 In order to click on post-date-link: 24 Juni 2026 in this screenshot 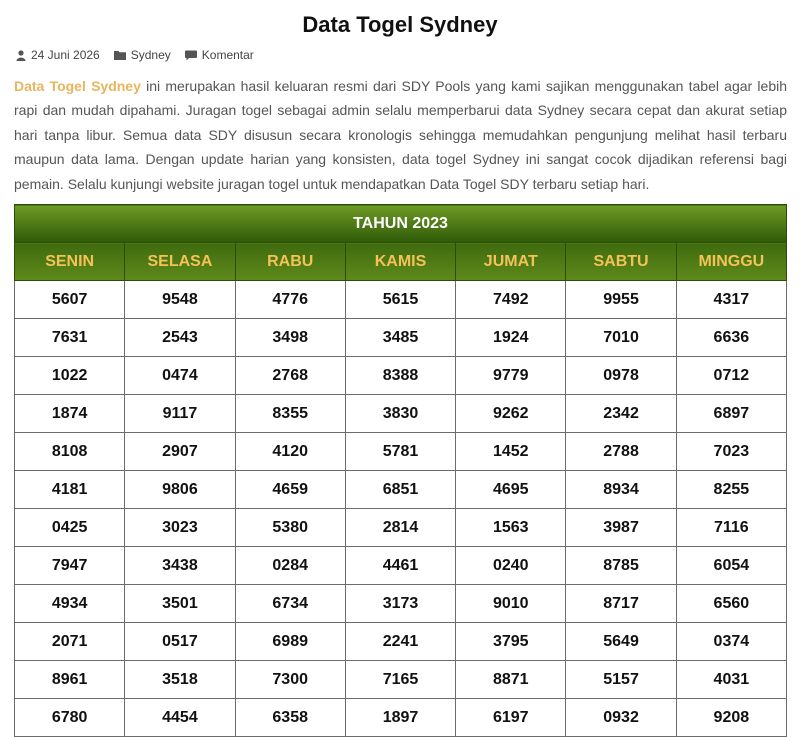, I will do `click(65, 55)`.